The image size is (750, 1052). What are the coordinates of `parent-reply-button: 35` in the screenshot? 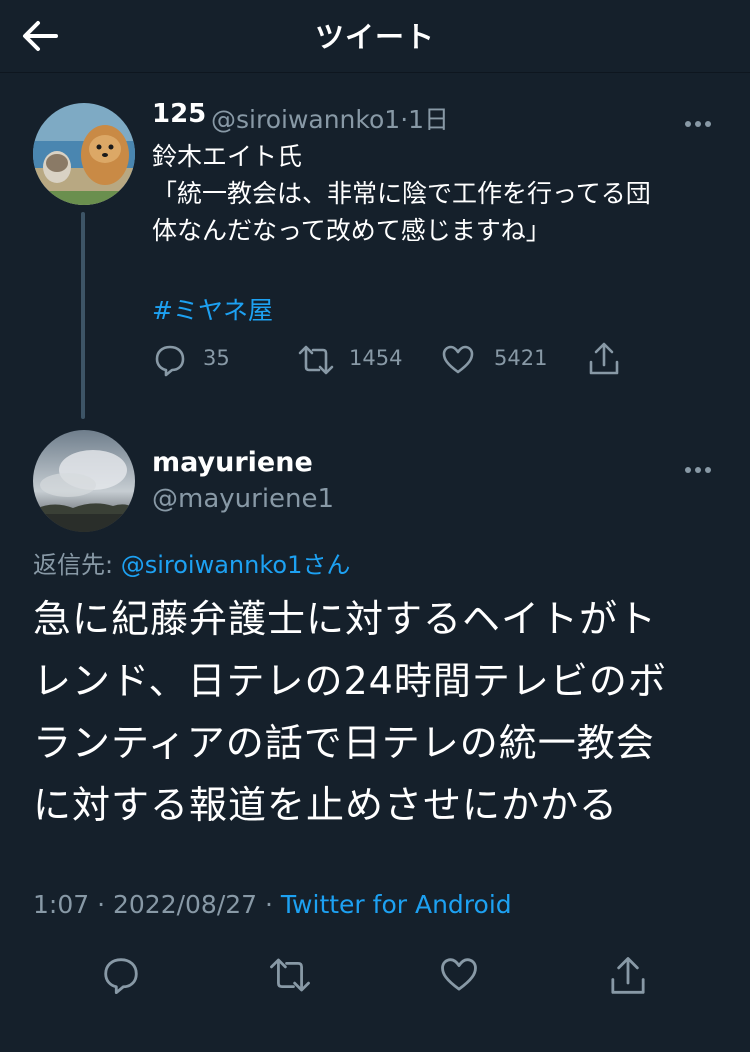 It's located at (198, 360).